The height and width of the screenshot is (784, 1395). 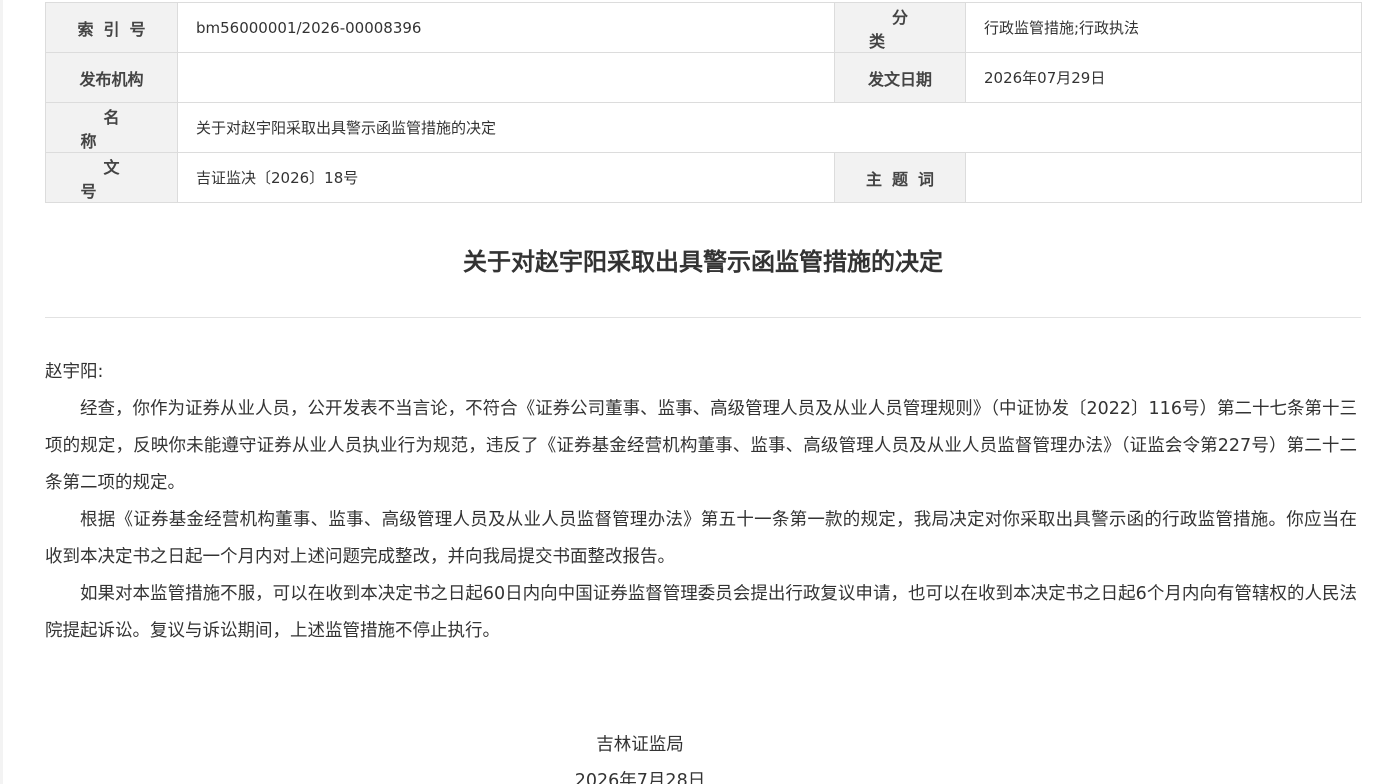 I want to click on keywords-value, so click(x=1163, y=177).